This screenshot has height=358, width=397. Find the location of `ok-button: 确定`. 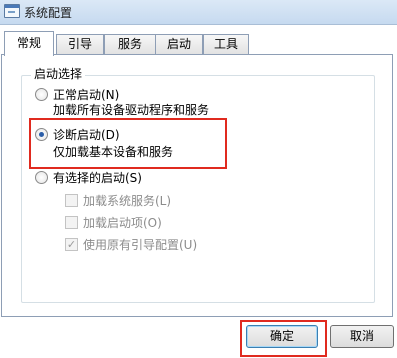

ok-button: 确定 is located at coordinates (282, 336).